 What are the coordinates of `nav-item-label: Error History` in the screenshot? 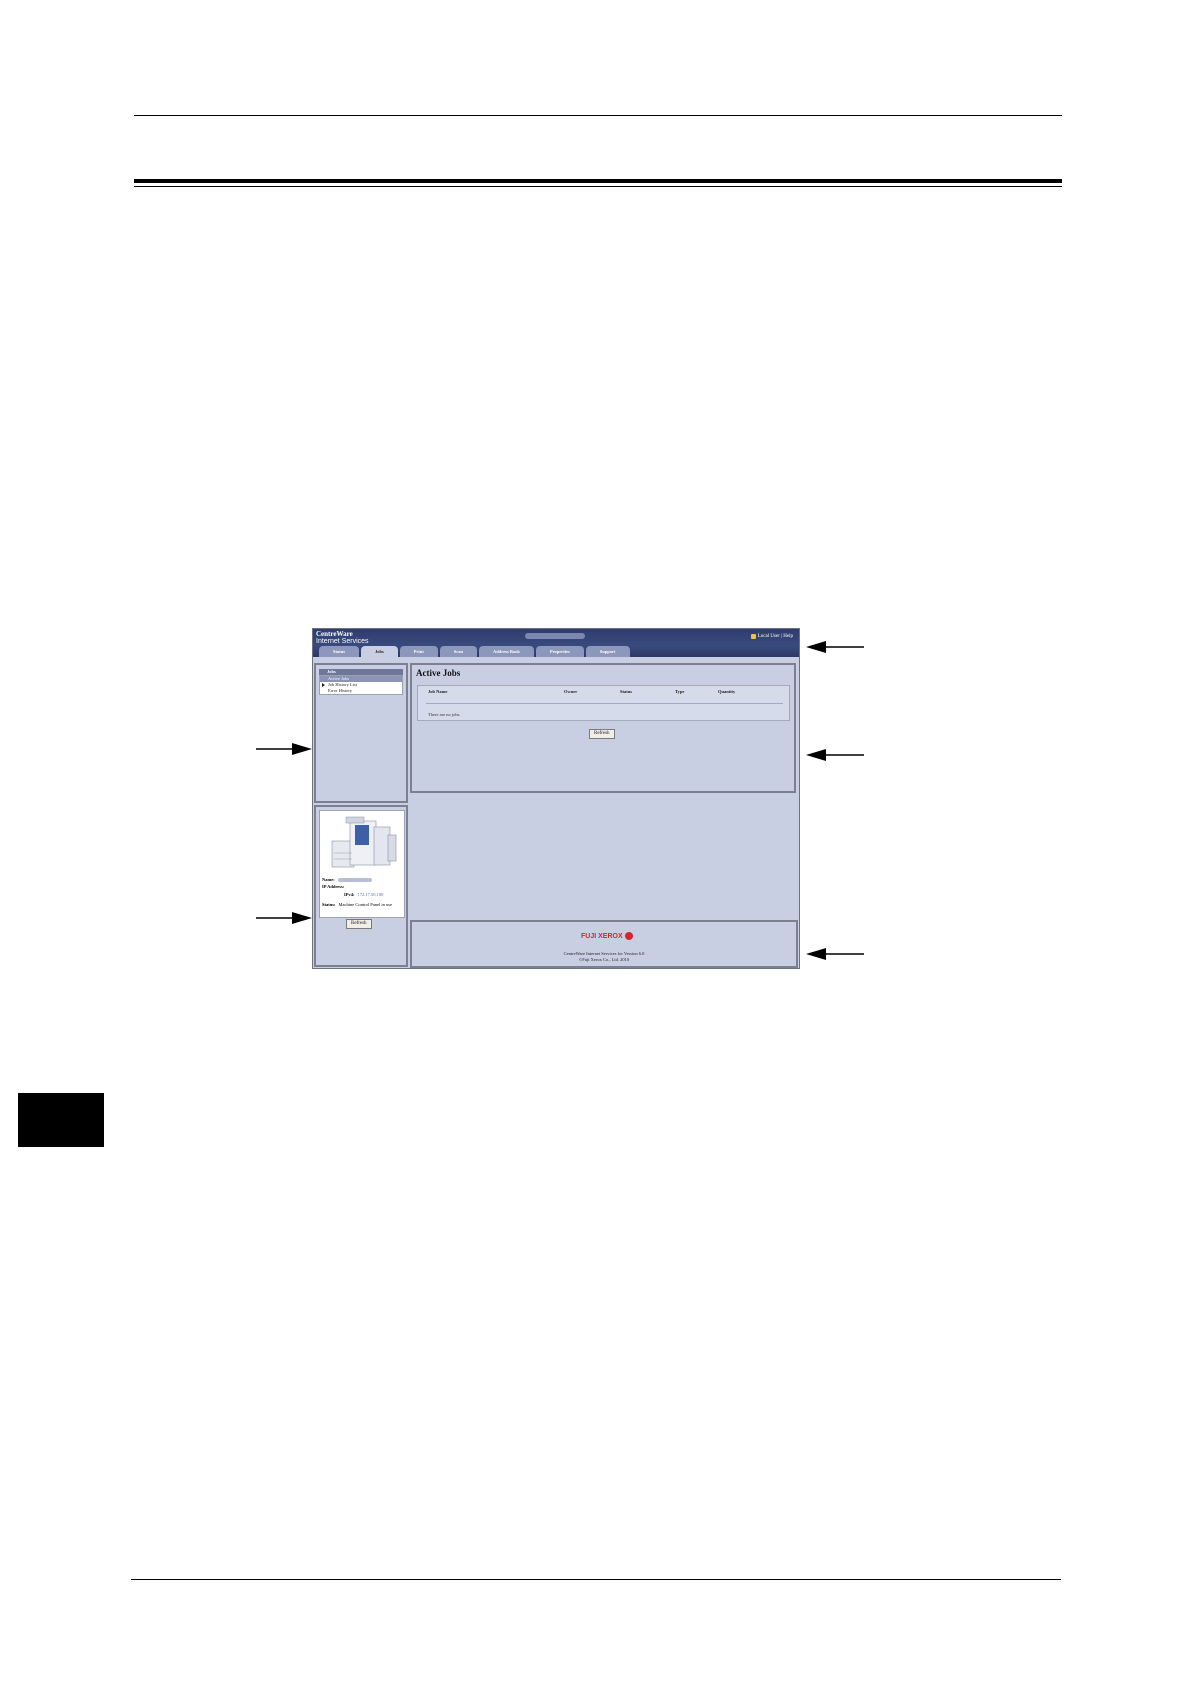 It's located at (340, 690).